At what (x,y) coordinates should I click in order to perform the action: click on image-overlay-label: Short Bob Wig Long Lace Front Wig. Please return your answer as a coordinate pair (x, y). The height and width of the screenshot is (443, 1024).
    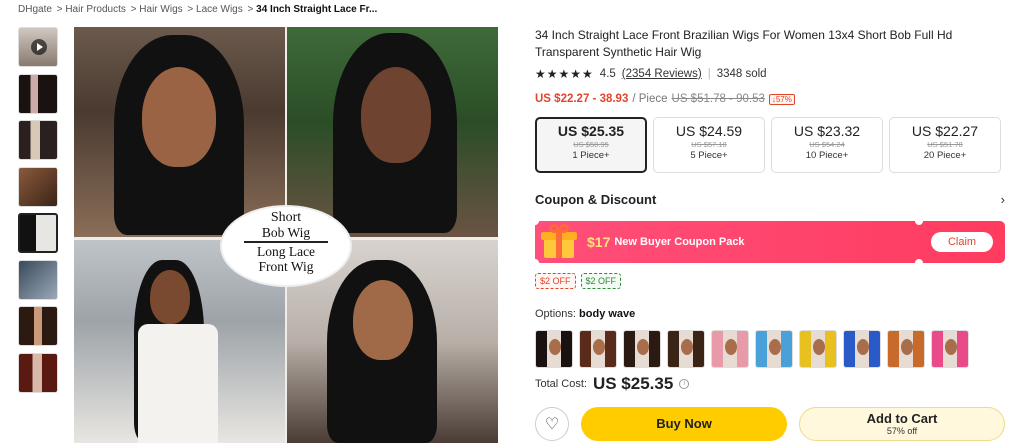
    Looking at the image, I should click on (286, 246).